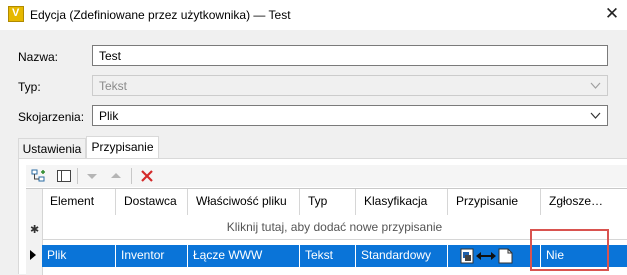 This screenshot has width=627, height=275. Describe the element at coordinates (122, 147) in the screenshot. I see `tab-przypisanie: Przypisanie` at that location.